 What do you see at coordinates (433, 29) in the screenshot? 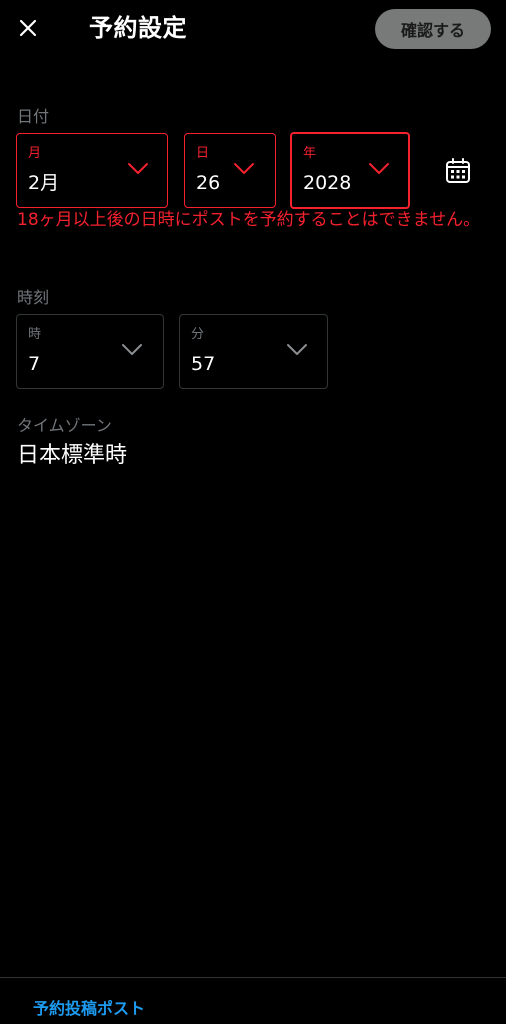
I see `confirm-button: 確認する` at bounding box center [433, 29].